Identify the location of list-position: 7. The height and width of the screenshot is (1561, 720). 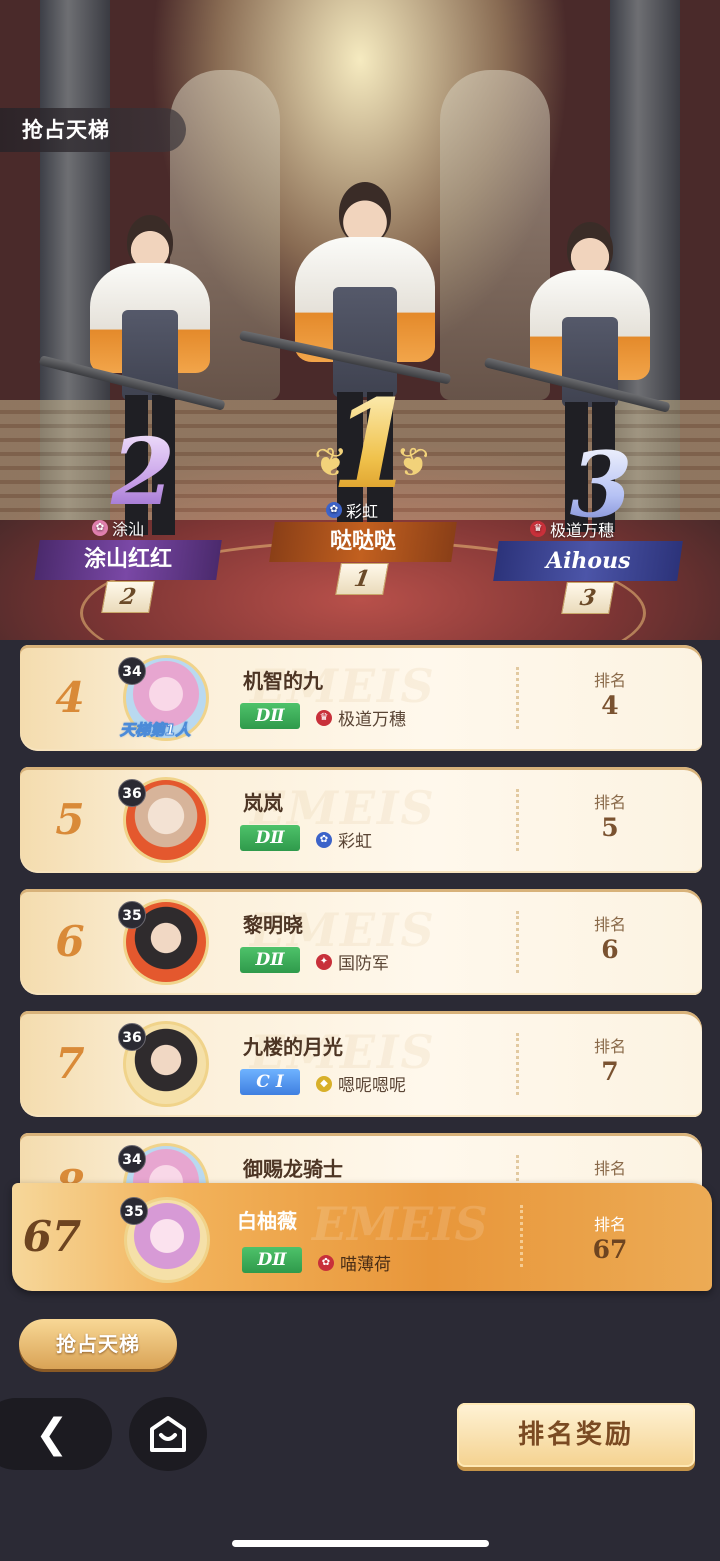
(70, 1063).